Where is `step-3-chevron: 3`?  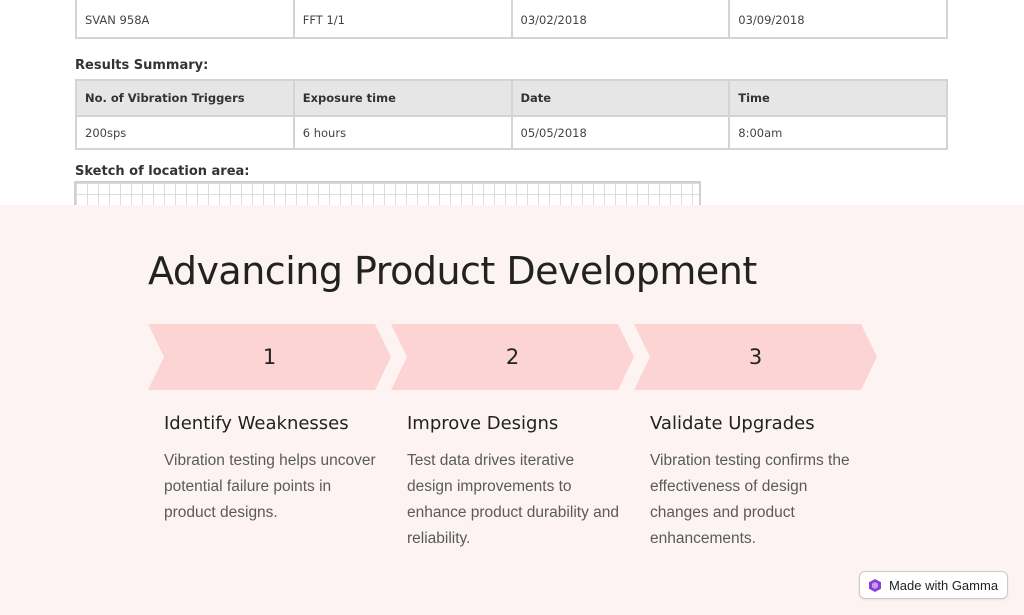
step-3-chevron: 3 is located at coordinates (755, 357).